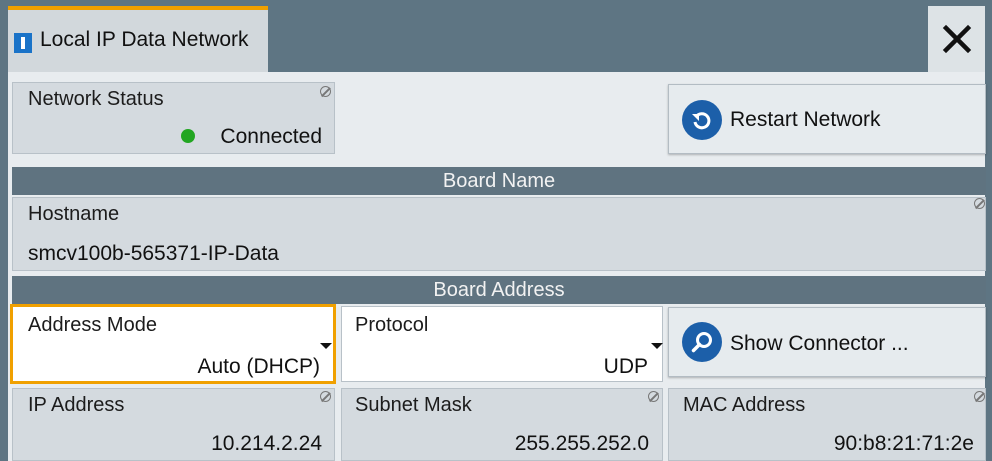 This screenshot has height=461, width=992. I want to click on mac-address-label: MAC Address, so click(744, 405).